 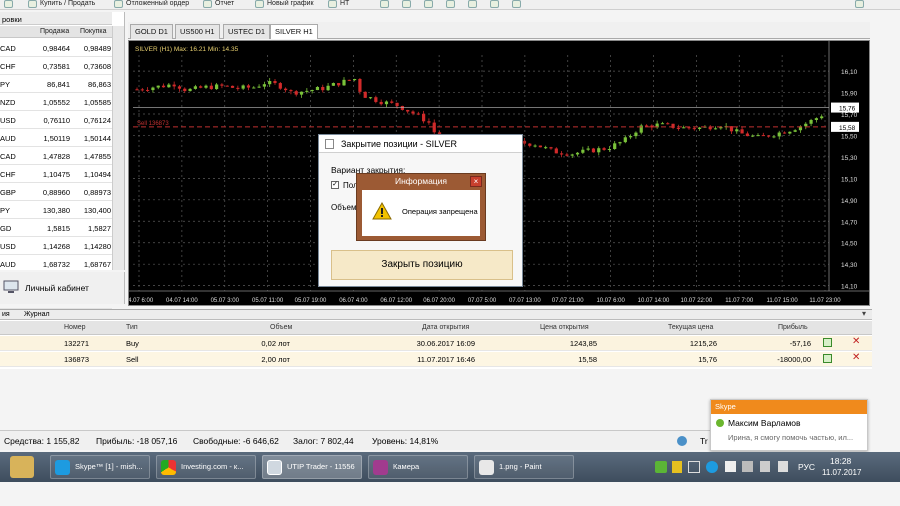 I want to click on quote-row: AUD 1,50119 1,50144, so click(x=56, y=138).